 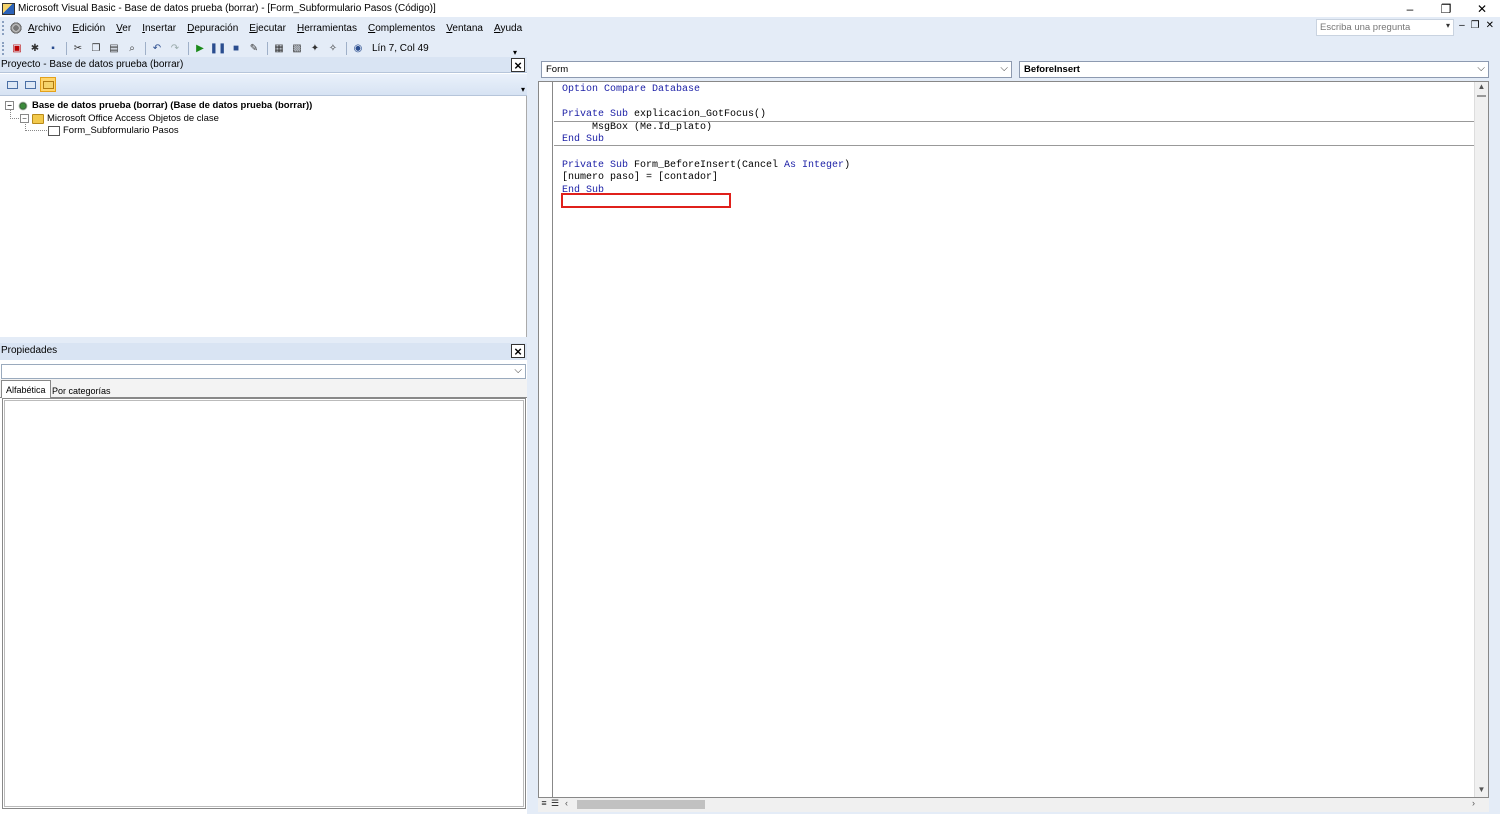 What do you see at coordinates (1254, 69) in the screenshot?
I see `procedure-select: BeforeInsert ⌵` at bounding box center [1254, 69].